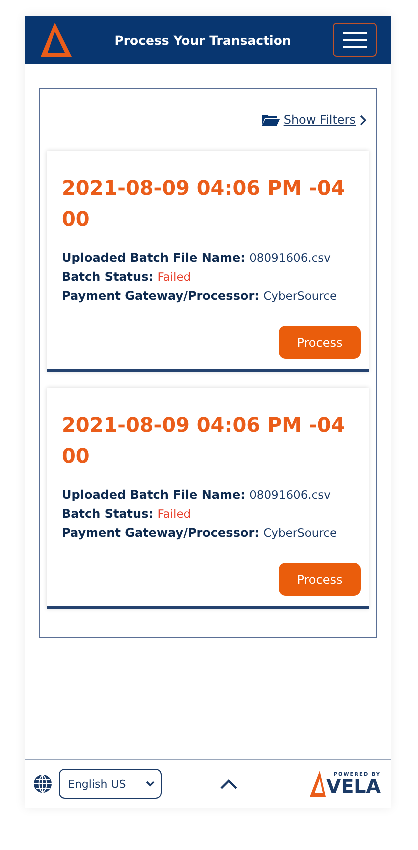 The width and height of the screenshot is (418, 850). Describe the element at coordinates (110, 784) in the screenshot. I see `language-select: English US` at that location.